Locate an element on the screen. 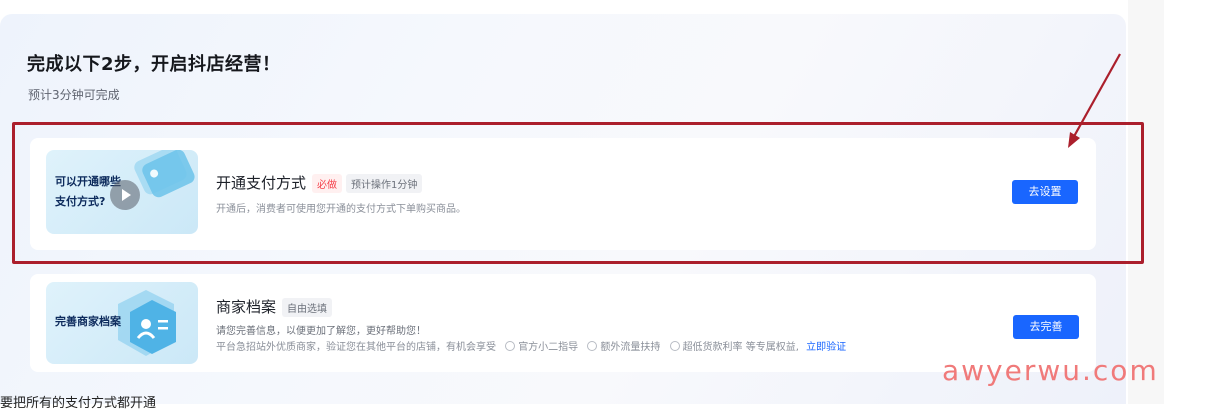 Image resolution: width=1218 pixels, height=411 pixels. step-description-line1: 请您完善信息，以便更加了解您，更好帮助您！ is located at coordinates (321, 331).